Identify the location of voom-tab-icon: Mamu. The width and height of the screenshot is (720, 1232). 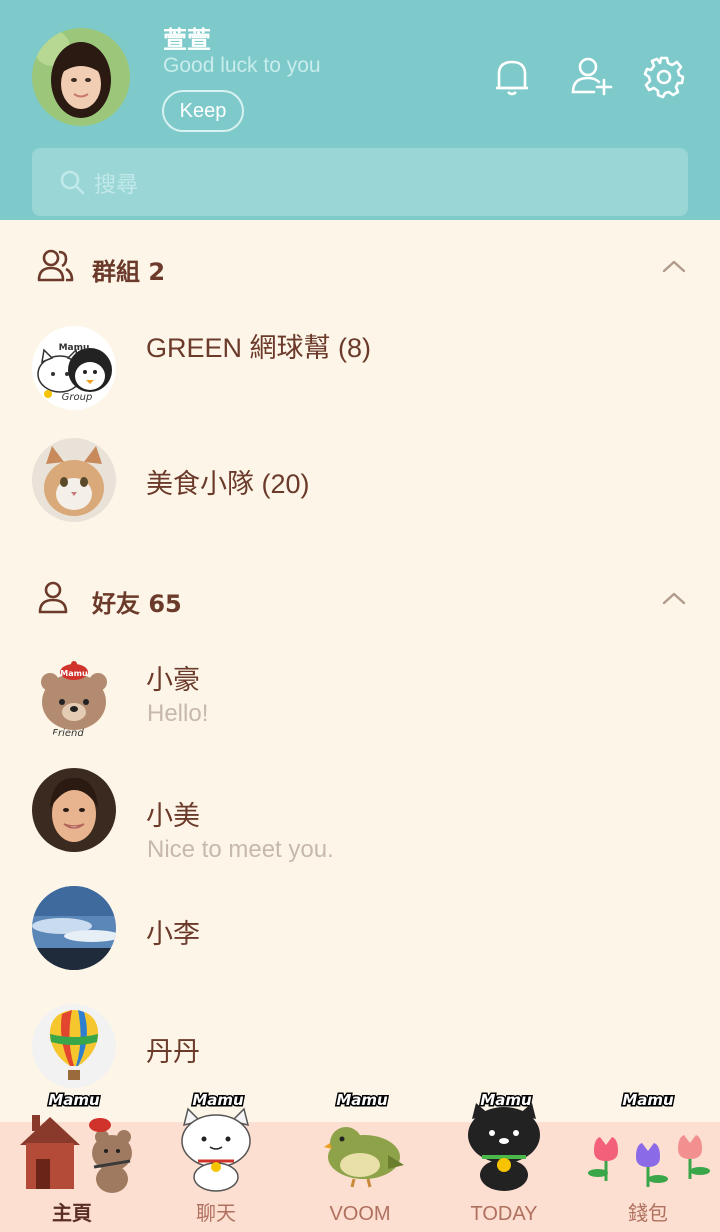
(364, 1139).